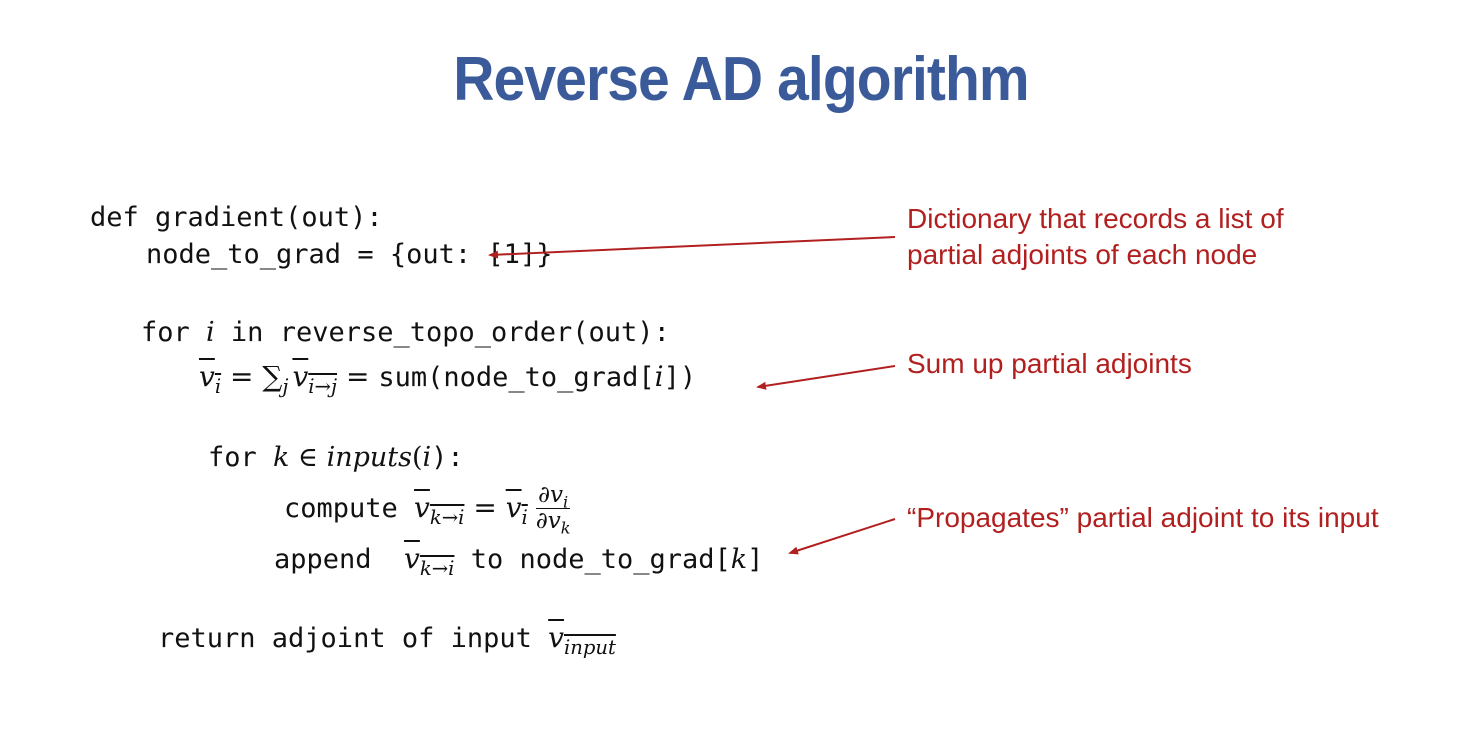  What do you see at coordinates (692, 247) in the screenshot?
I see `arrow-to-node-to-grad` at bounding box center [692, 247].